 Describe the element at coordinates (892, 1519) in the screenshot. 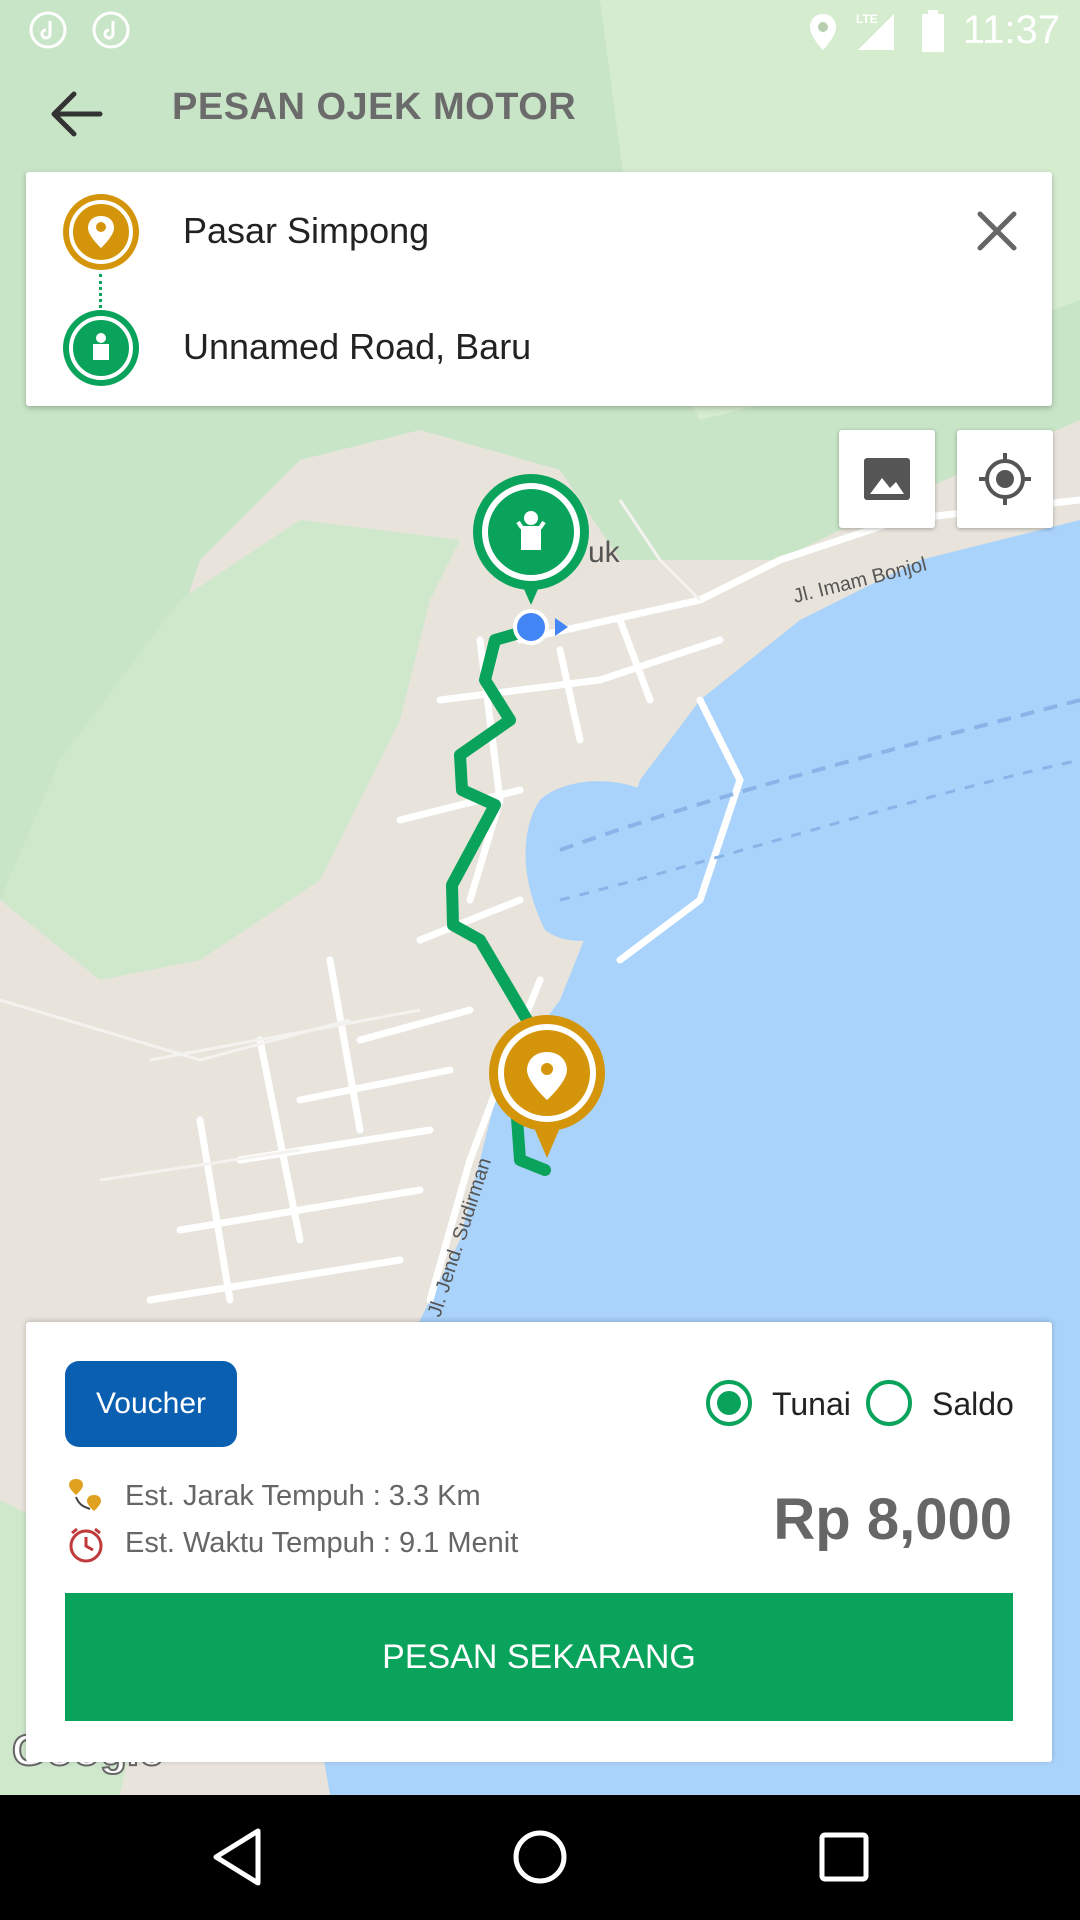

I see `price-label: Rp 8,000` at that location.